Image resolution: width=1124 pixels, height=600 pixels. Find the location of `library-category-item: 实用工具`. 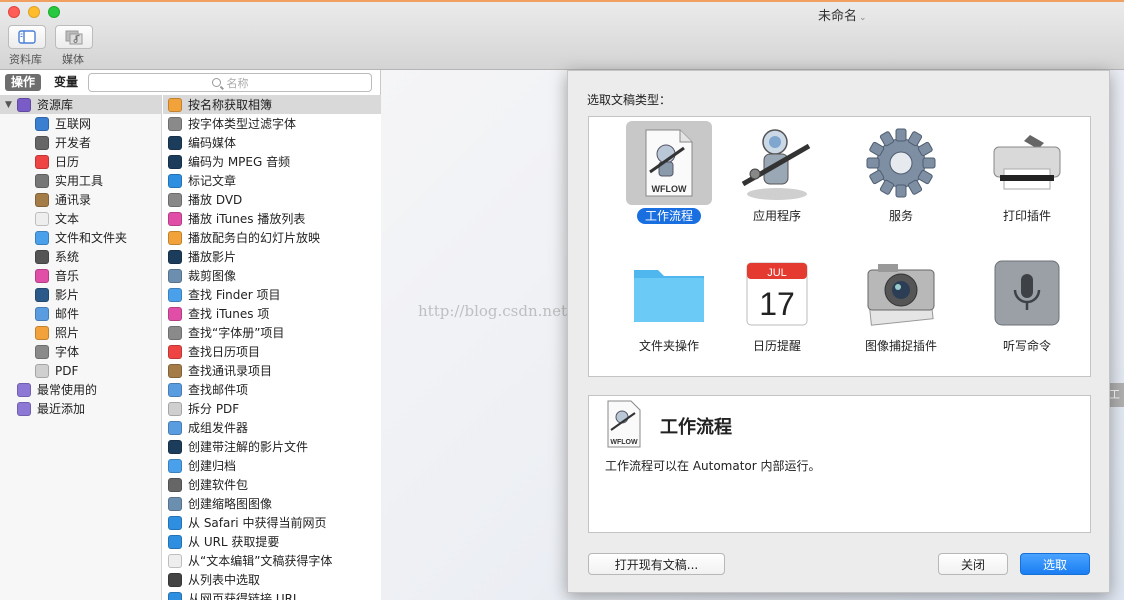

library-category-item: 实用工具 is located at coordinates (80, 180).